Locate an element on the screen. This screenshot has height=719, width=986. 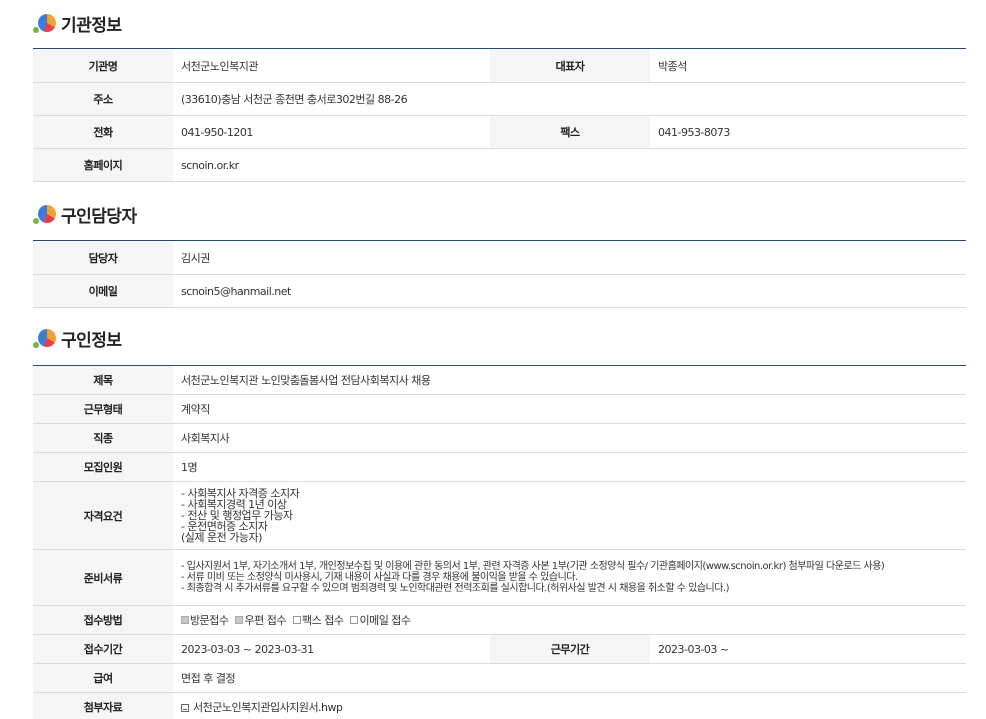
table-row: 전화 041-950-1201 팩스 041-953-8073 is located at coordinates (499, 132).